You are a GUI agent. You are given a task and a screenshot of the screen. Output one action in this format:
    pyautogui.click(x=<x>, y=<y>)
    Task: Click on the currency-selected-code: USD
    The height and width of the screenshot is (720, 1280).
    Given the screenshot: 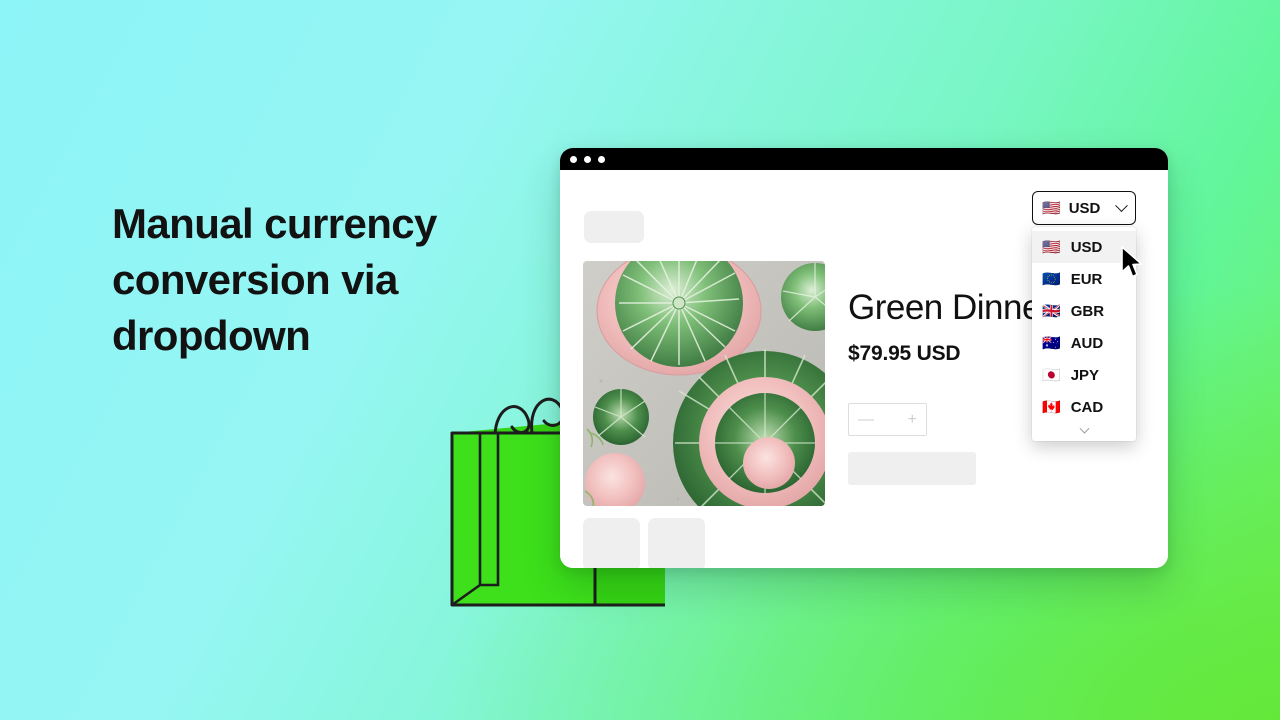 What is the action you would take?
    pyautogui.click(x=1084, y=208)
    